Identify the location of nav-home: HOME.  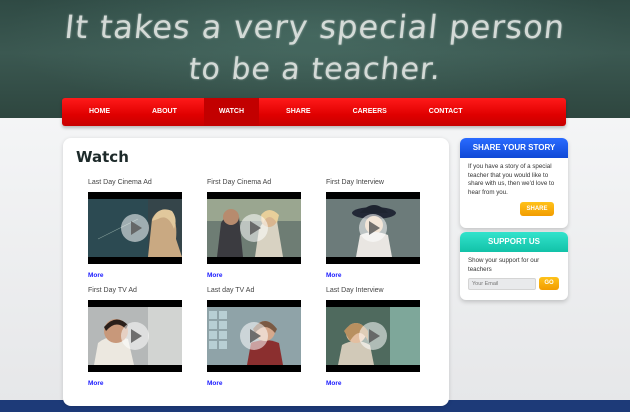
(99, 112).